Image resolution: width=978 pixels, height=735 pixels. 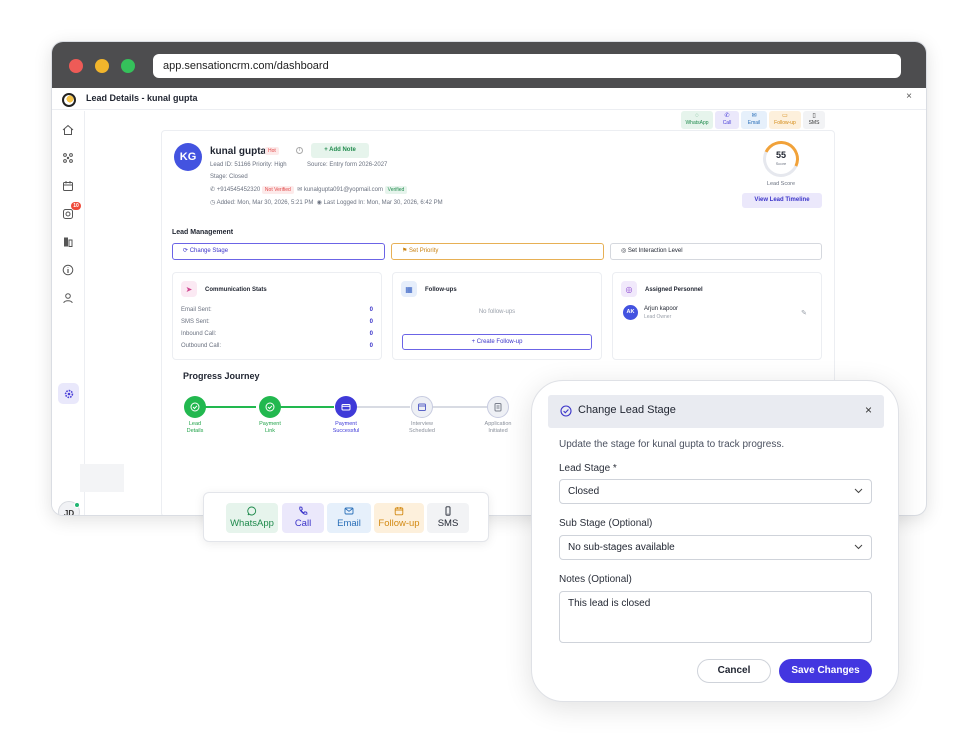 I want to click on stat-row-outbound: Outbound Call: 0, so click(x=277, y=346).